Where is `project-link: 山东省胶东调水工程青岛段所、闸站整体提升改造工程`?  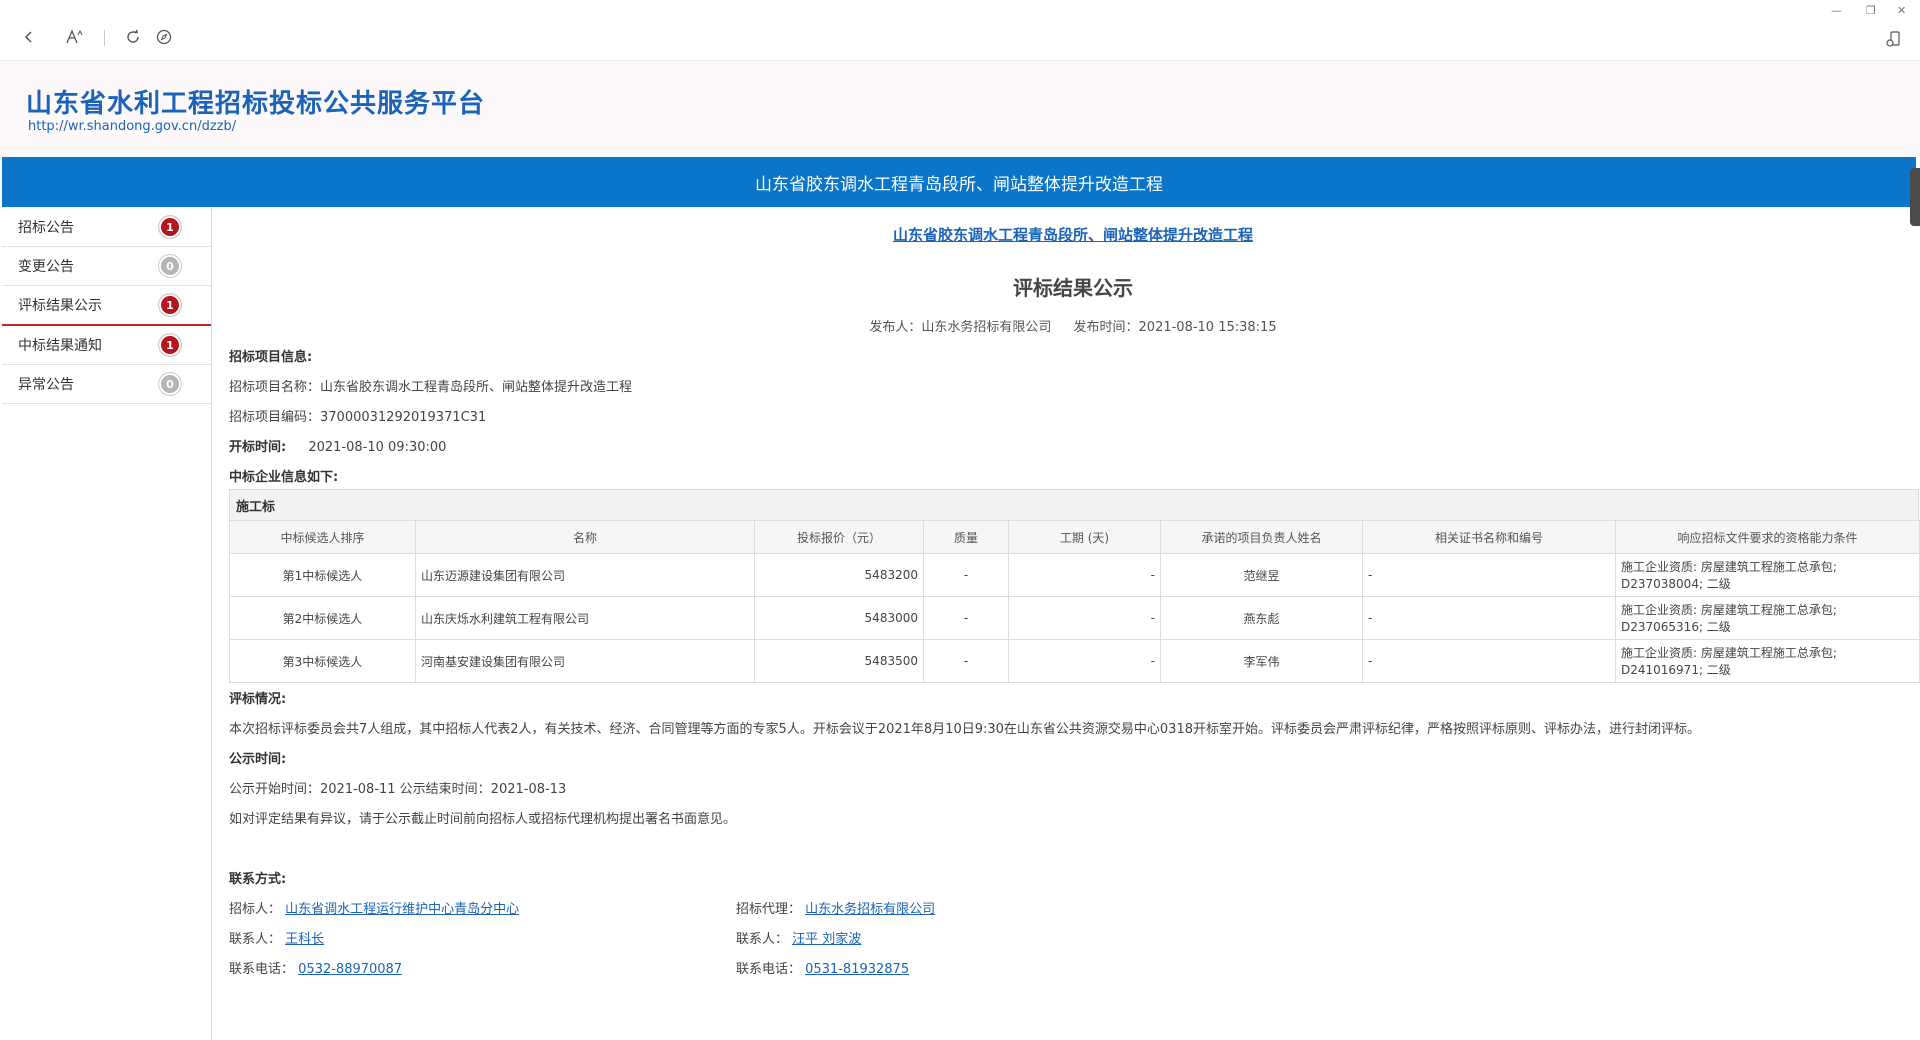
project-link: 山东省胶东调水工程青岛段所、闸站整体提升改造工程 is located at coordinates (1066, 234).